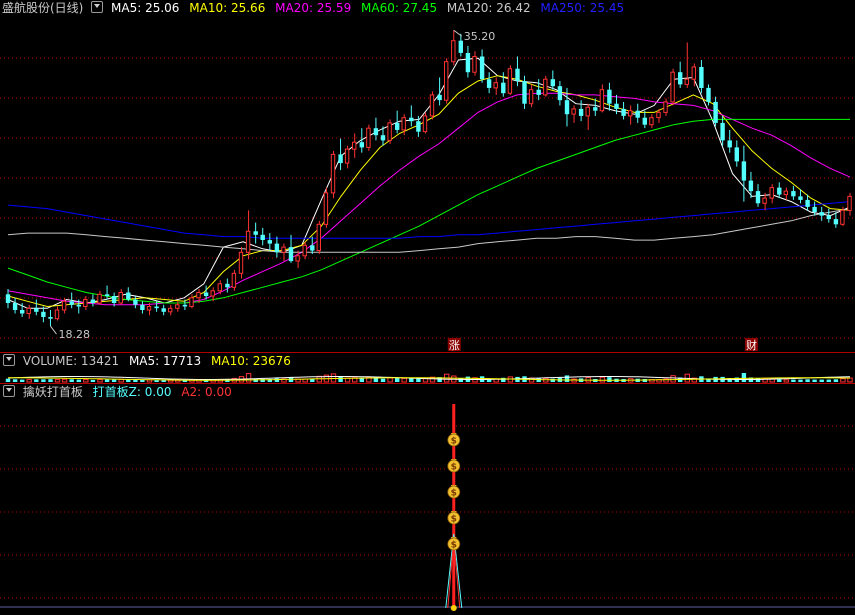 The width and height of the screenshot is (855, 615). What do you see at coordinates (42, 8) in the screenshot?
I see `stock-title: 盛航股份(日线)` at bounding box center [42, 8].